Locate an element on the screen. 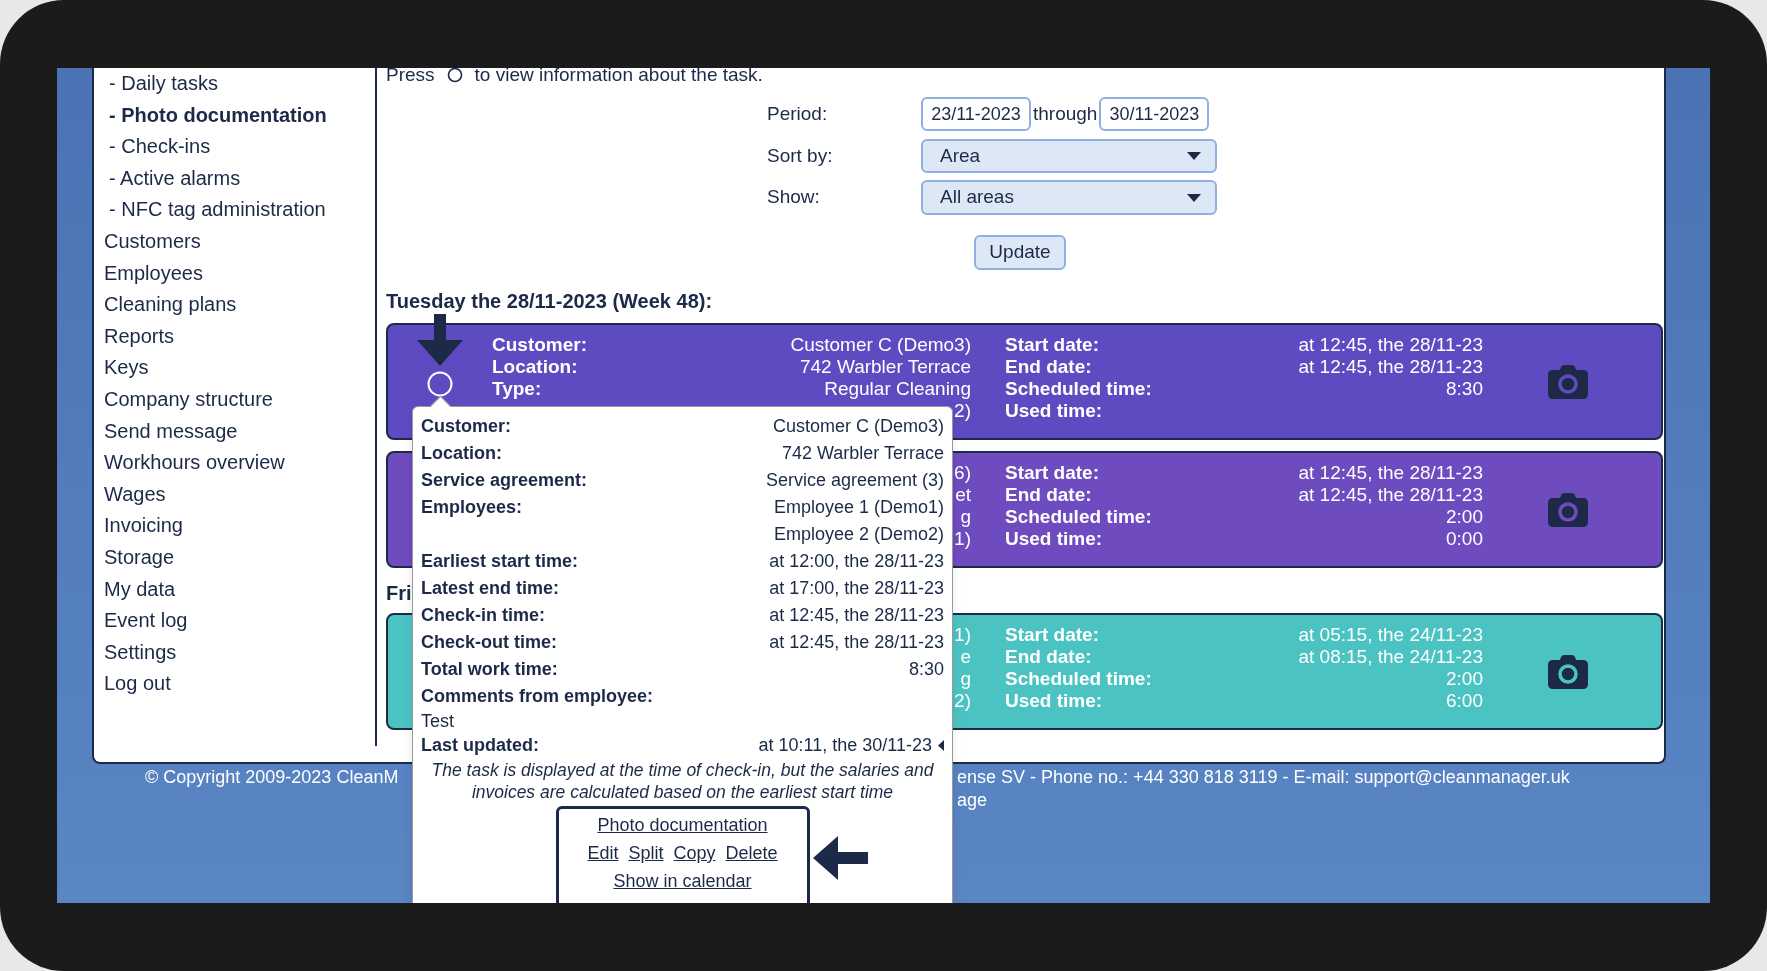 This screenshot has height=971, width=1767. sidebar-item: My data is located at coordinates (234, 589).